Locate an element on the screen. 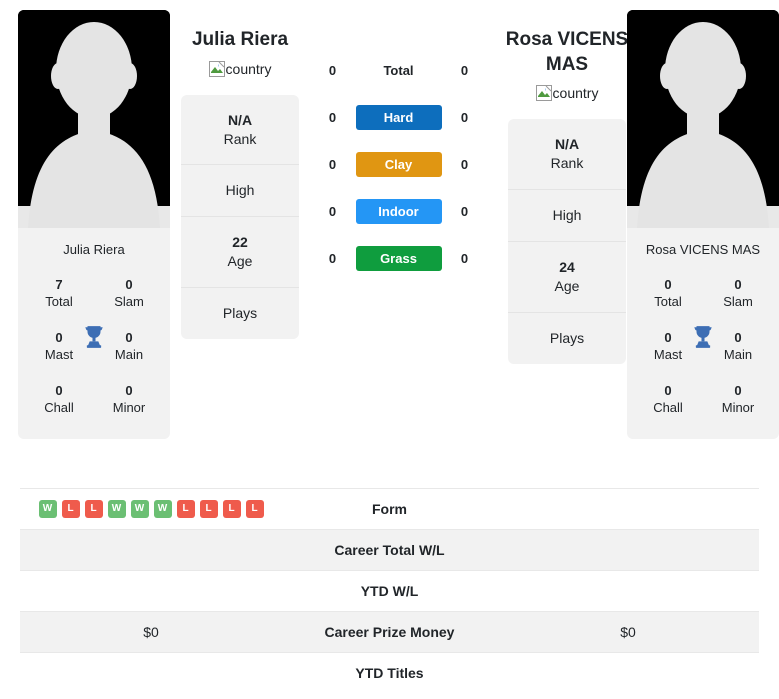 The image size is (779, 699). surface-row-total: 0 Total 0 is located at coordinates (398, 70).